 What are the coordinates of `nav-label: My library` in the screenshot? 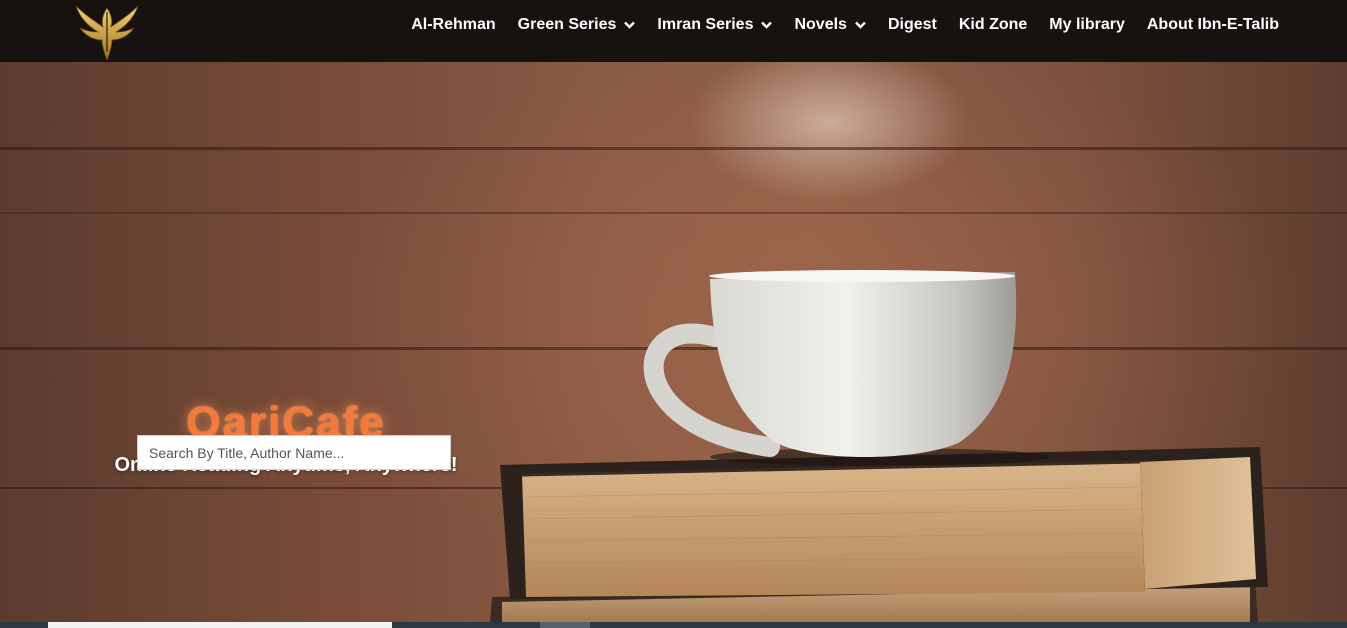 It's located at (1087, 24).